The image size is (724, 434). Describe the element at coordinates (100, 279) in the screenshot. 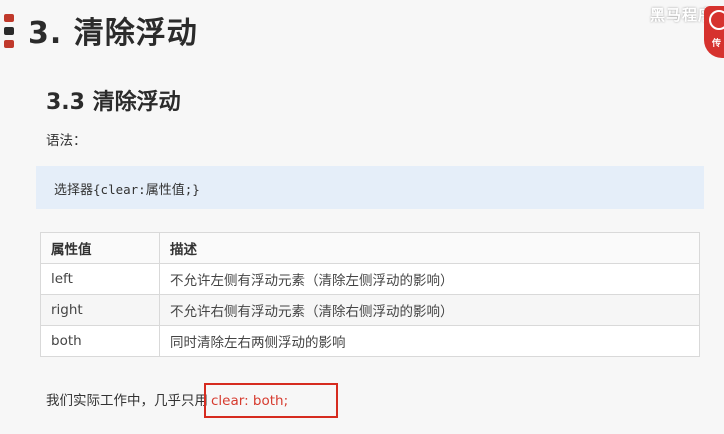

I see `table-cell-value: left` at that location.